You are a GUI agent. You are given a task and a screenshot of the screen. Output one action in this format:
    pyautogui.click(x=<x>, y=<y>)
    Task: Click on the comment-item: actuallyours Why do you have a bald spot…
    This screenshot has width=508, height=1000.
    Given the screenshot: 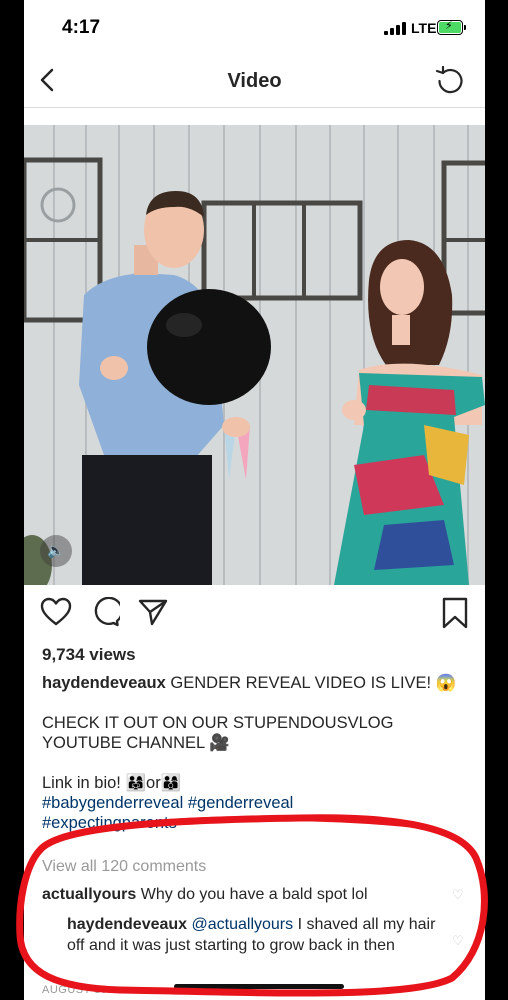 What is the action you would take?
    pyautogui.click(x=252, y=895)
    